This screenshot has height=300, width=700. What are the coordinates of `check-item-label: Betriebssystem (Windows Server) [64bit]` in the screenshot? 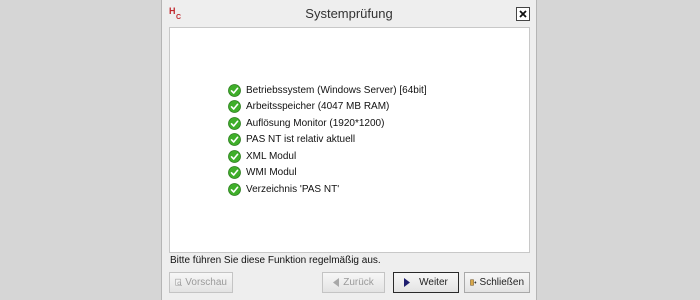 It's located at (336, 90).